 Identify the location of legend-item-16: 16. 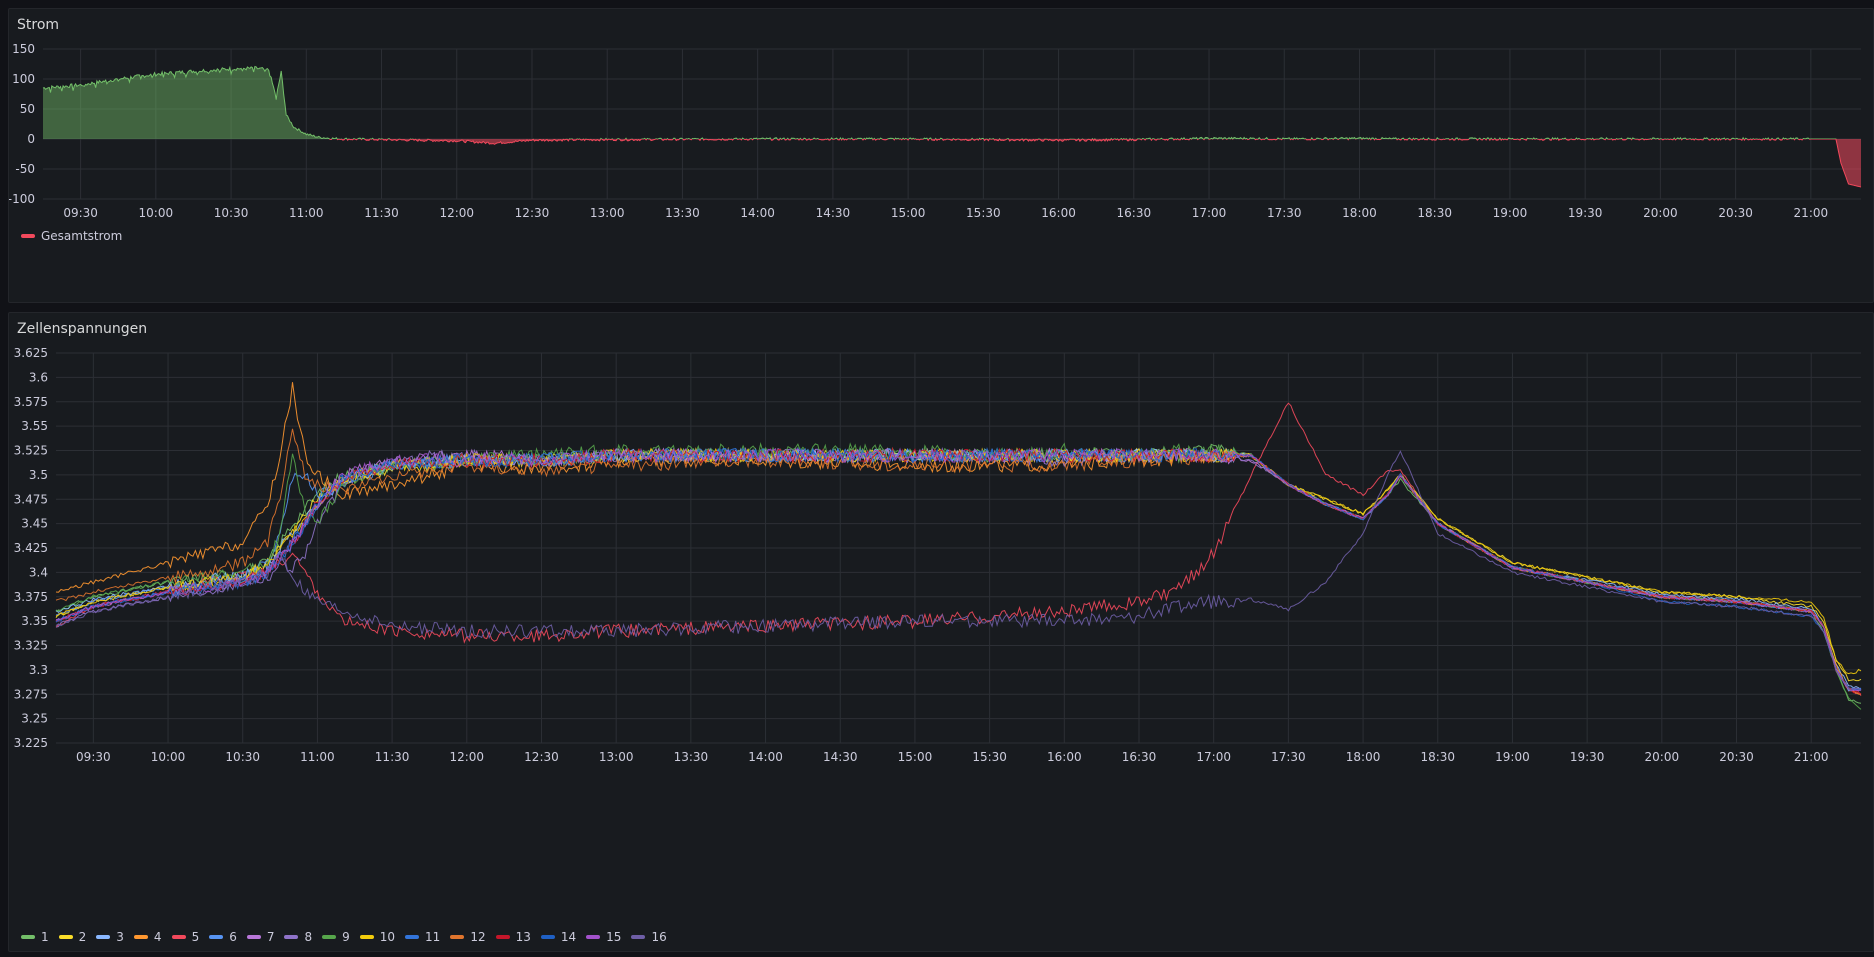
(649, 937).